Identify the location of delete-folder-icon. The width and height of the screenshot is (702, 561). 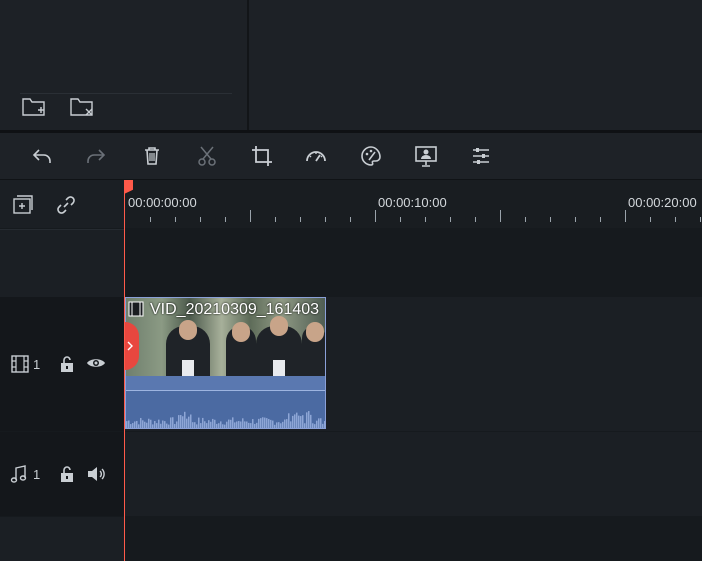
(82, 107).